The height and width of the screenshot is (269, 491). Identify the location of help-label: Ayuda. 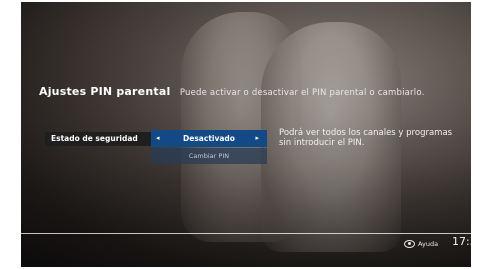
(428, 244).